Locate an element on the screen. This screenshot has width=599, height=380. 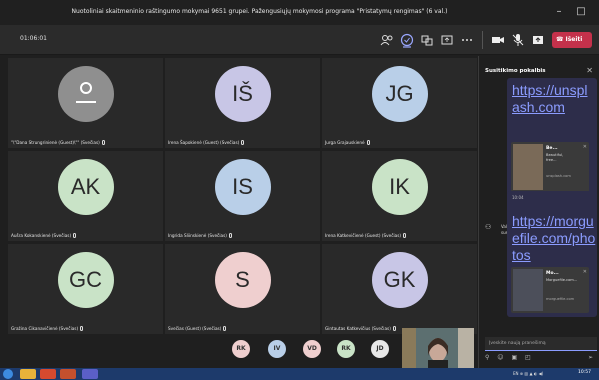
participant-name: Irena Katkevičienė (Guest) (Svečias) is located at coordinates (366, 235).